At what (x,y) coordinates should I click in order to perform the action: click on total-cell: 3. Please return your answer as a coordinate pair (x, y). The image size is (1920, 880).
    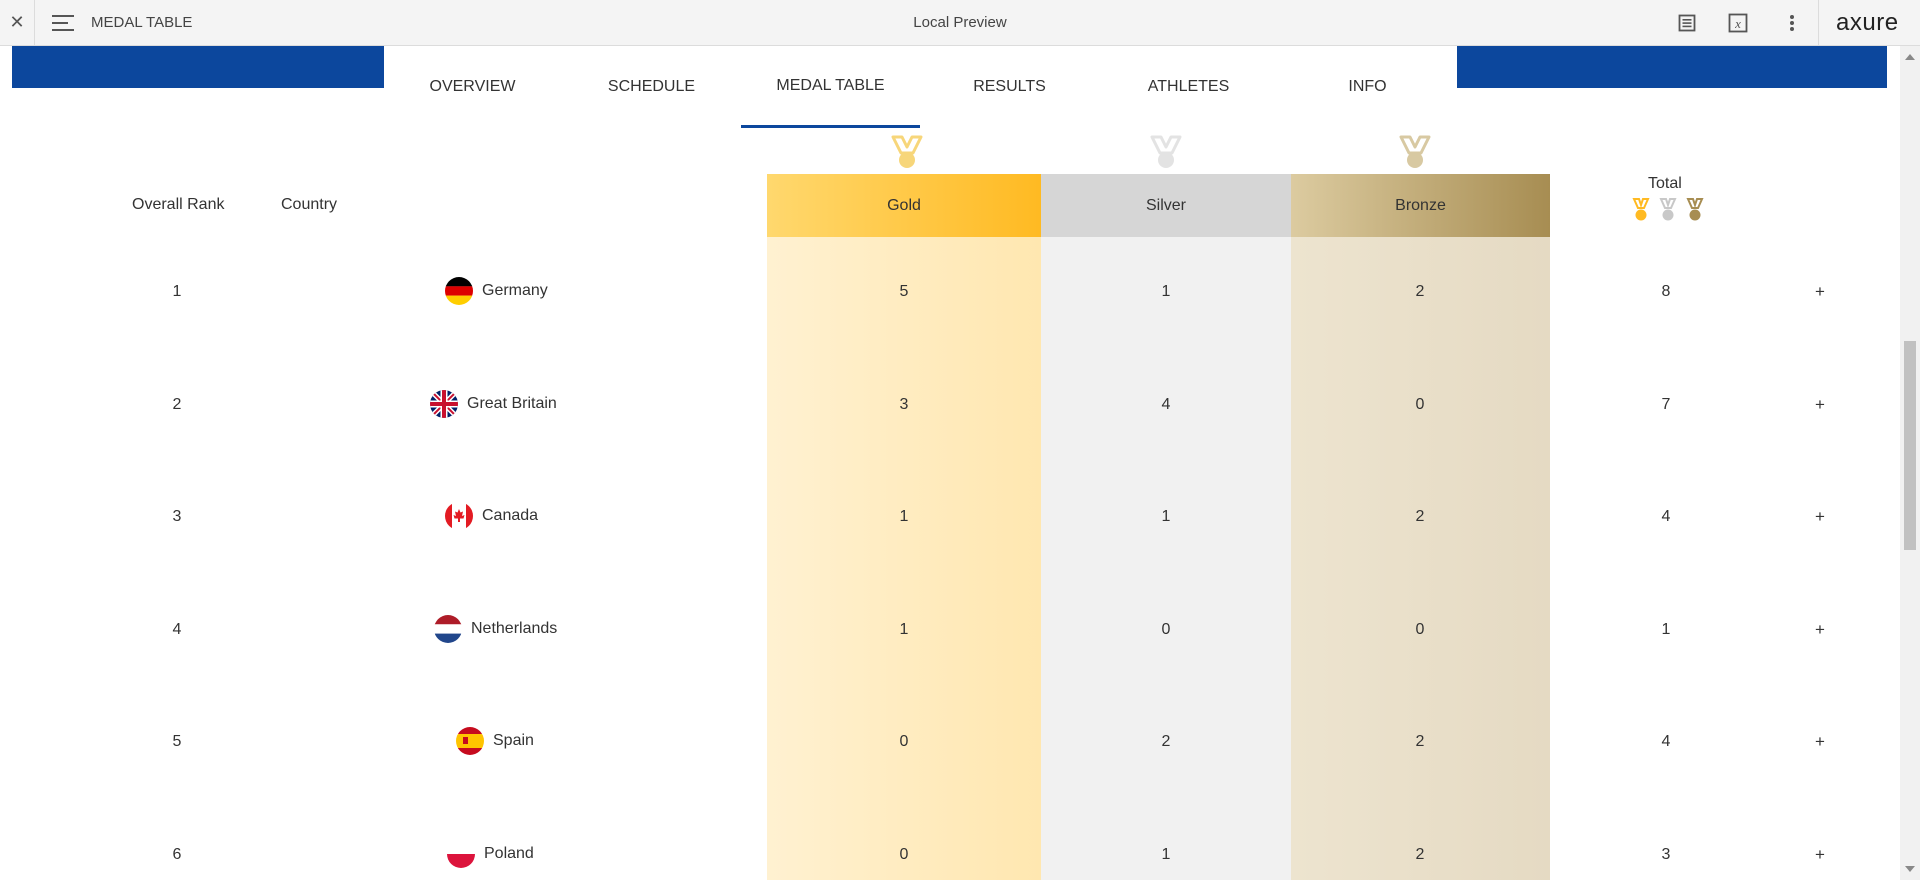
    Looking at the image, I should click on (1666, 854).